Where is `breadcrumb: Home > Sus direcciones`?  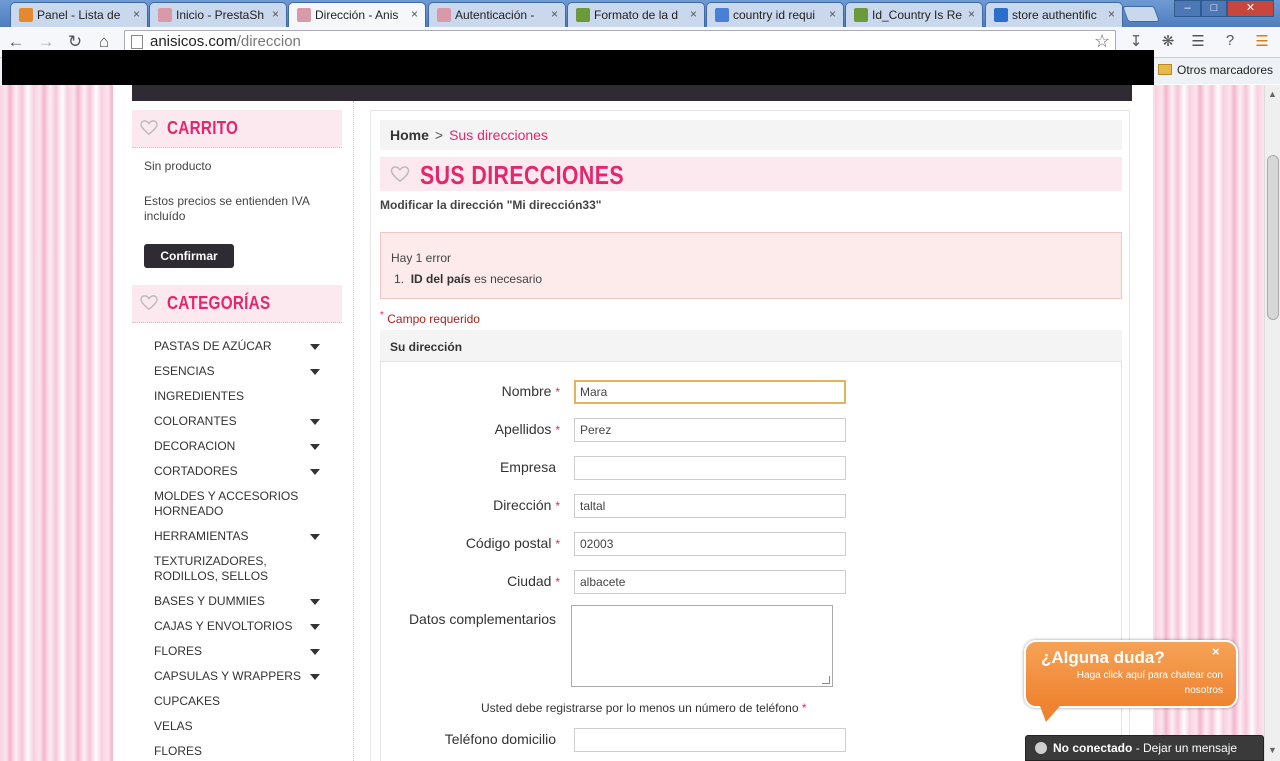
breadcrumb: Home > Sus direcciones is located at coordinates (751, 135).